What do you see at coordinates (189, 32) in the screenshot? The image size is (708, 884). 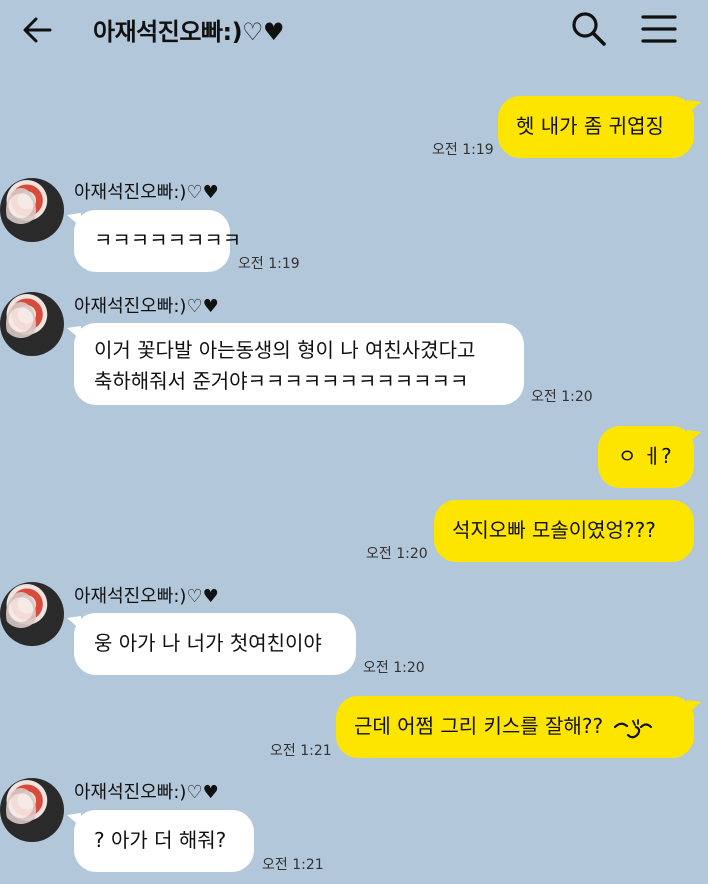 I see `chat-title: 아재석진오빠:)♡♥` at bounding box center [189, 32].